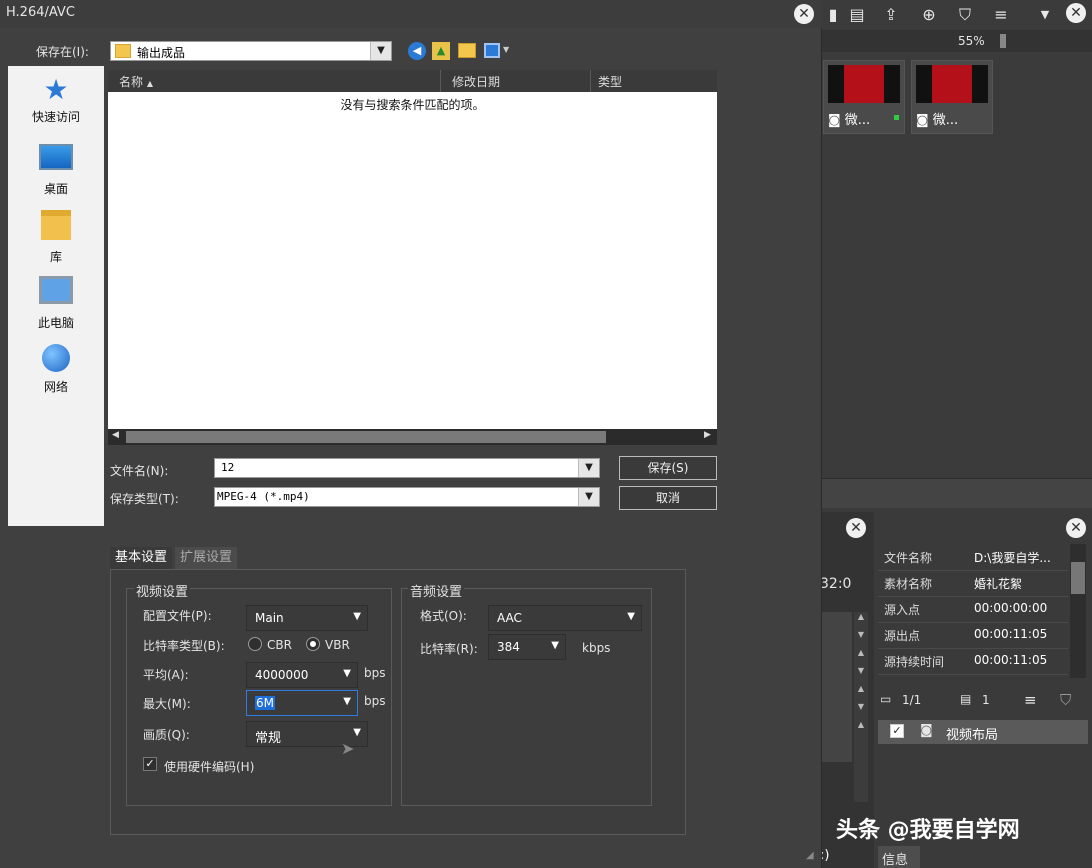 This screenshot has height=868, width=1092. What do you see at coordinates (965, 699) in the screenshot?
I see `document-icon: ▤` at bounding box center [965, 699].